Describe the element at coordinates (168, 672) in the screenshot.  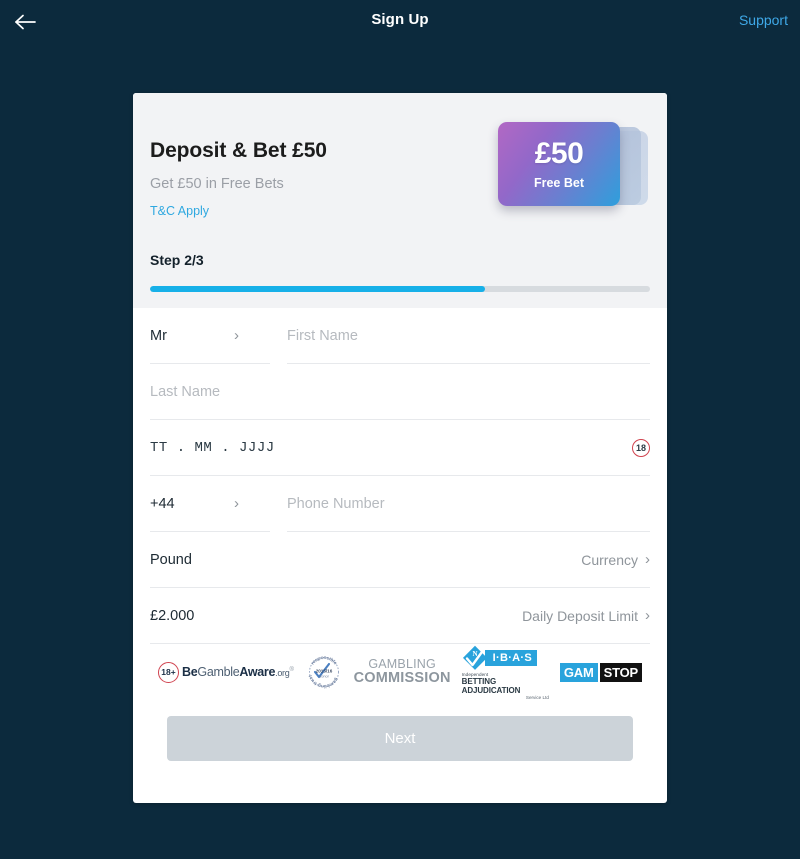
I see `18-plus-icon: 18+` at that location.